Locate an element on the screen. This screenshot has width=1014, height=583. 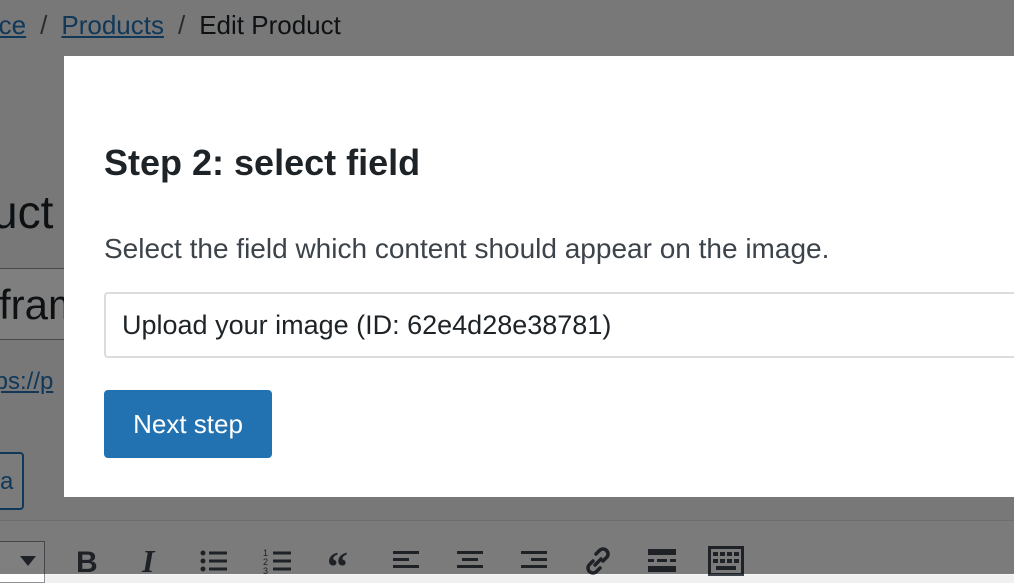
next-step-button: Next step is located at coordinates (188, 424).